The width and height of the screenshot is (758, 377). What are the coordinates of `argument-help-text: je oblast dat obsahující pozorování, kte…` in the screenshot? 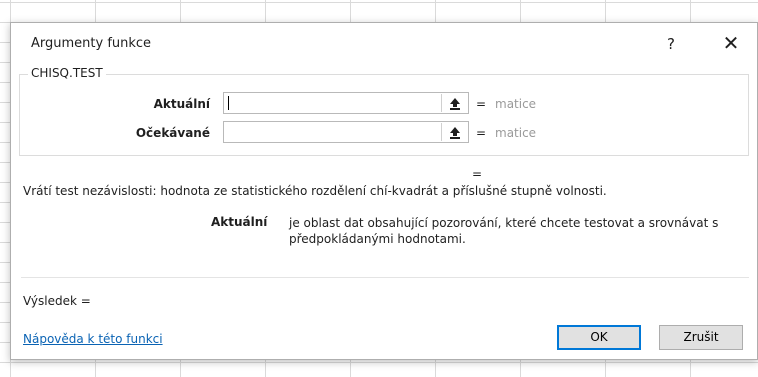 It's located at (504, 231).